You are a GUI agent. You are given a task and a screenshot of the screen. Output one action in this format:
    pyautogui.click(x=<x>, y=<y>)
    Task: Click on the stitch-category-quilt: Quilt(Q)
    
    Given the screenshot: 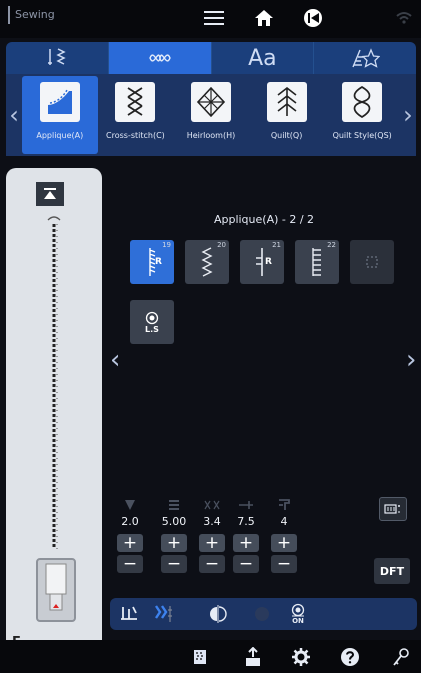 What is the action you would take?
    pyautogui.click(x=287, y=115)
    